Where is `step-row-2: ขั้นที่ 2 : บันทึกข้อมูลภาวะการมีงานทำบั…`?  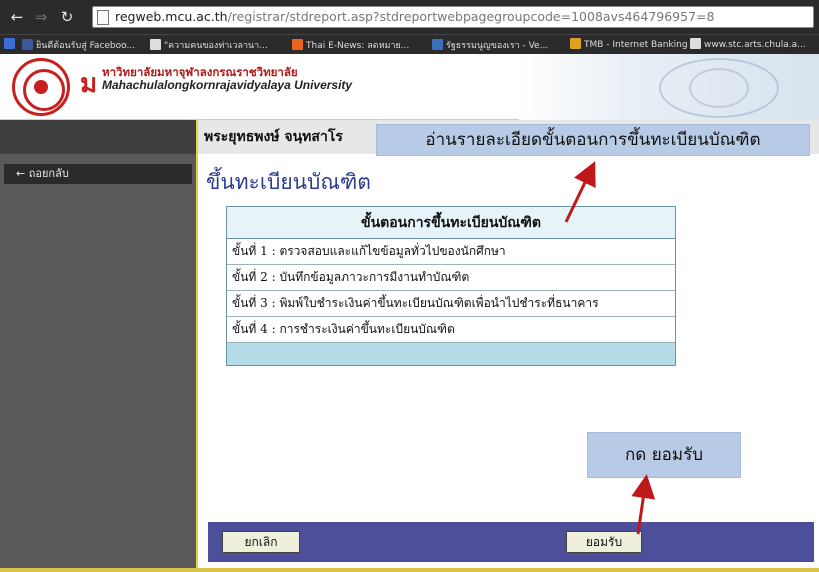 step-row-2: ขั้นที่ 2 : บันทึกข้อมูลภาวะการมีงานทำบั… is located at coordinates (451, 278).